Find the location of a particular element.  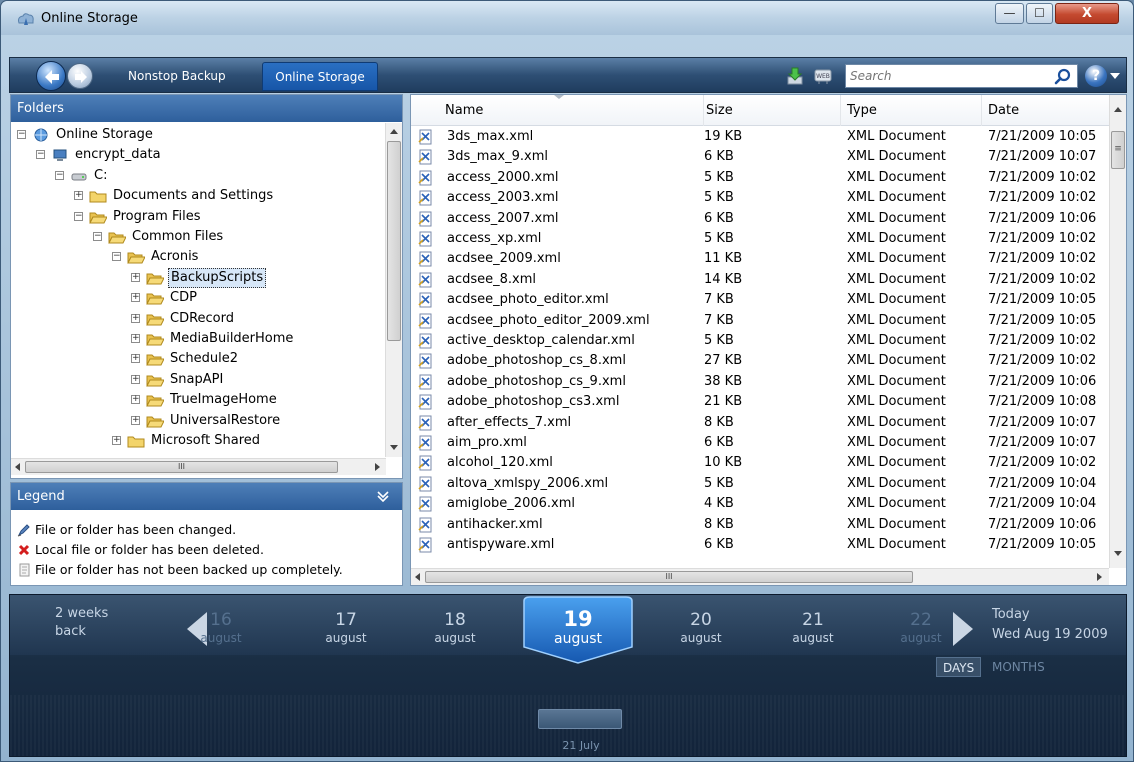

back-button is located at coordinates (51, 76).